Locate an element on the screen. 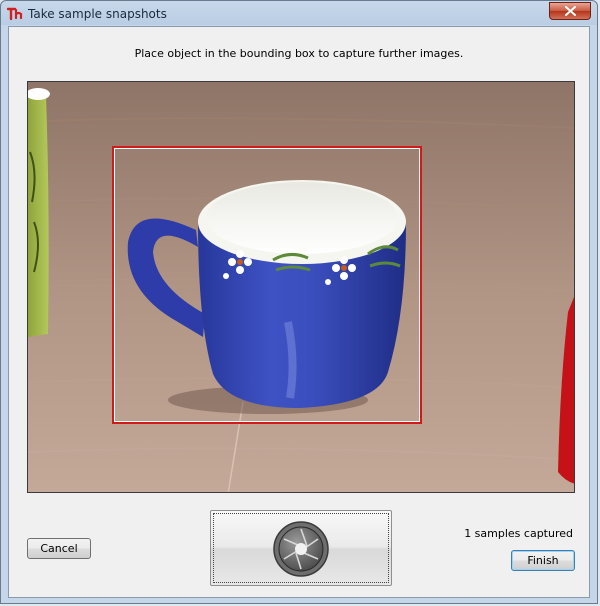  camera-shutter-icon is located at coordinates (301, 549).